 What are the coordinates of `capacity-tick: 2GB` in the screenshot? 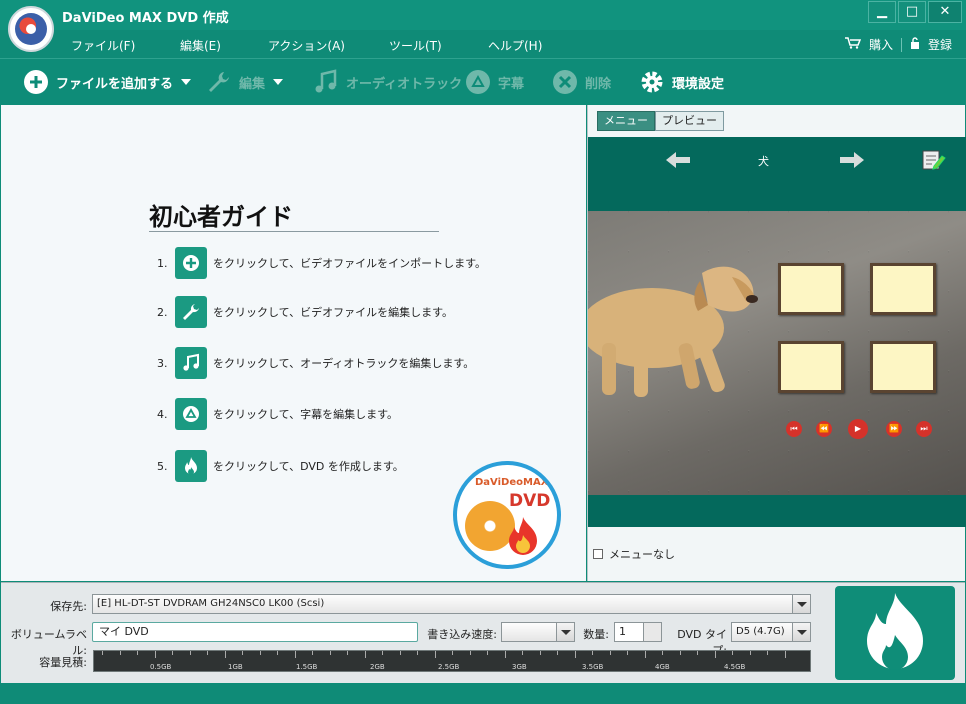 It's located at (377, 667).